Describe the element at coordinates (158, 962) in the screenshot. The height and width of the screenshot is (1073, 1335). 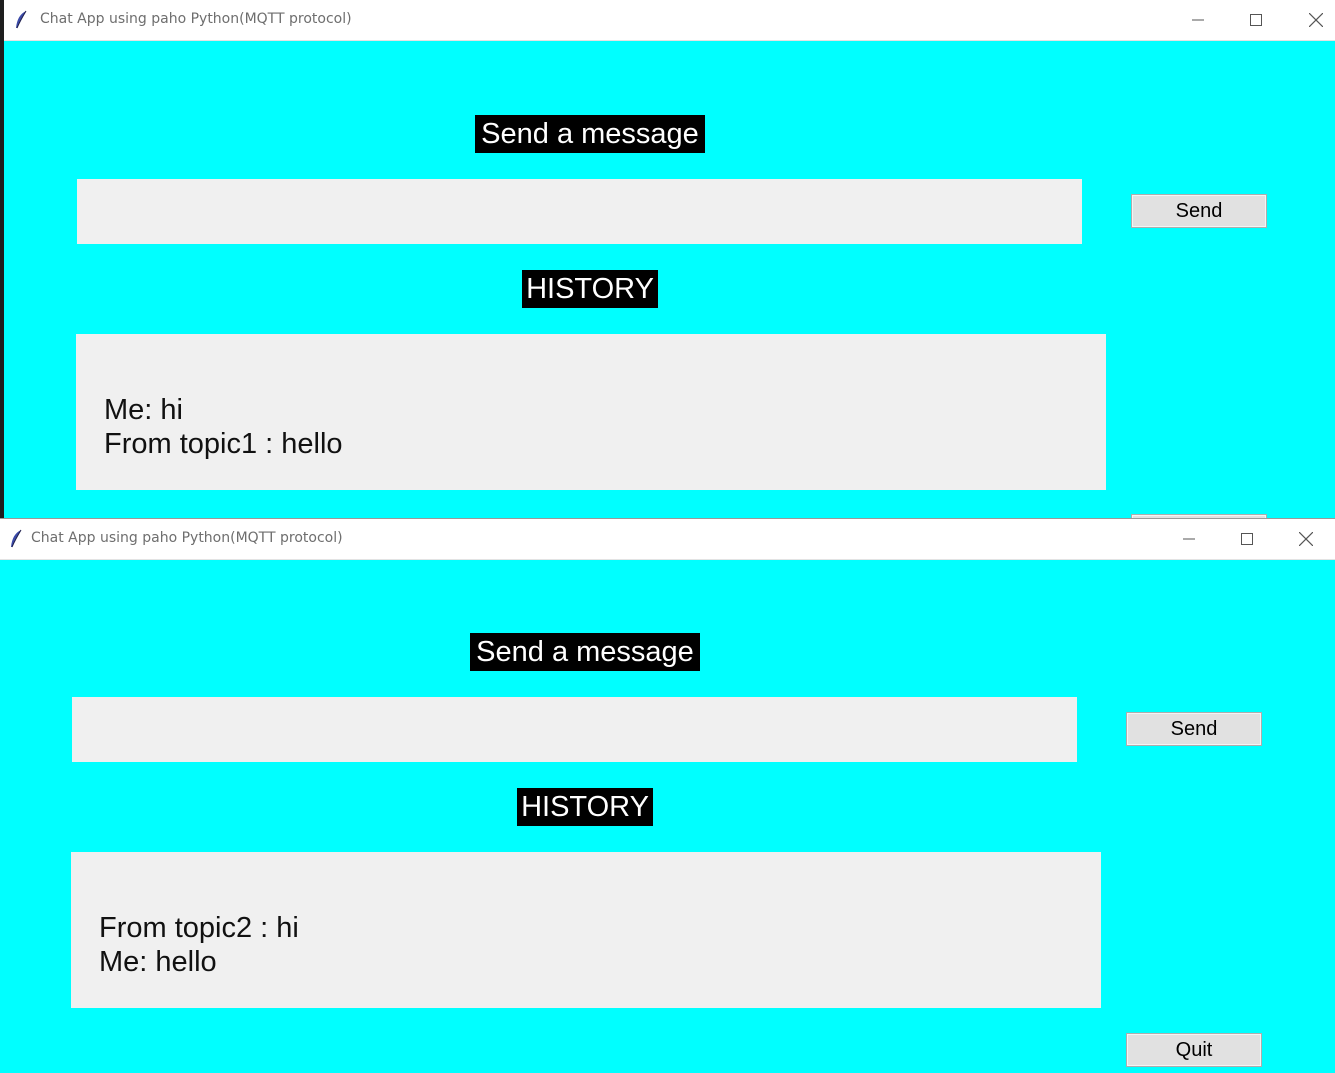
I see `history-line: Me: hello` at that location.